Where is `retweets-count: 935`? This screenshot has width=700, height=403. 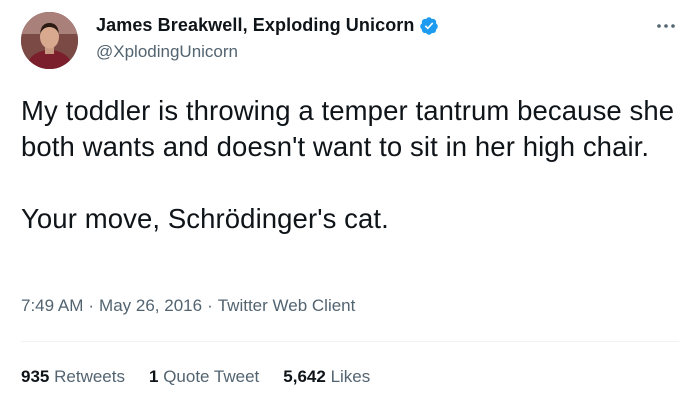 retweets-count: 935 is located at coordinates (35, 376).